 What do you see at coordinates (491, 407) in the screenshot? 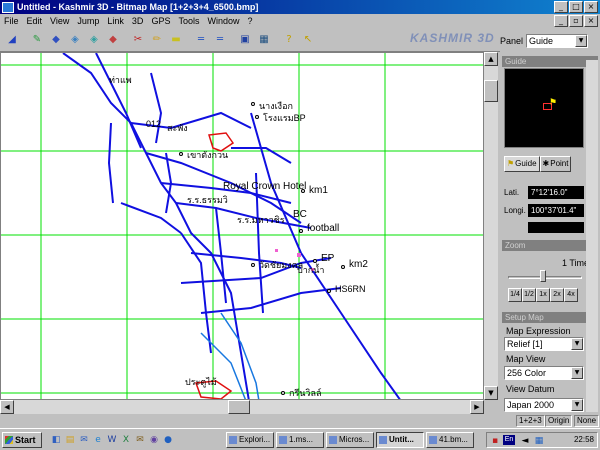
I see `scroll-corner` at bounding box center [491, 407].